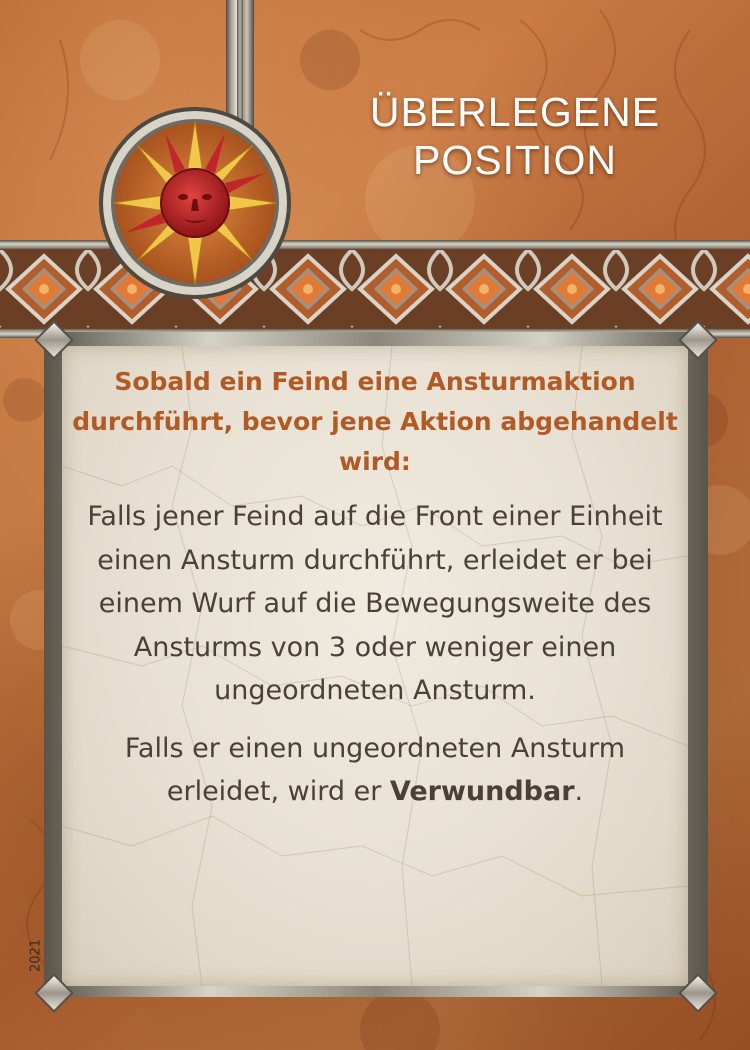  Describe the element at coordinates (54, 340) in the screenshot. I see `corner-ornament-top-left` at that location.